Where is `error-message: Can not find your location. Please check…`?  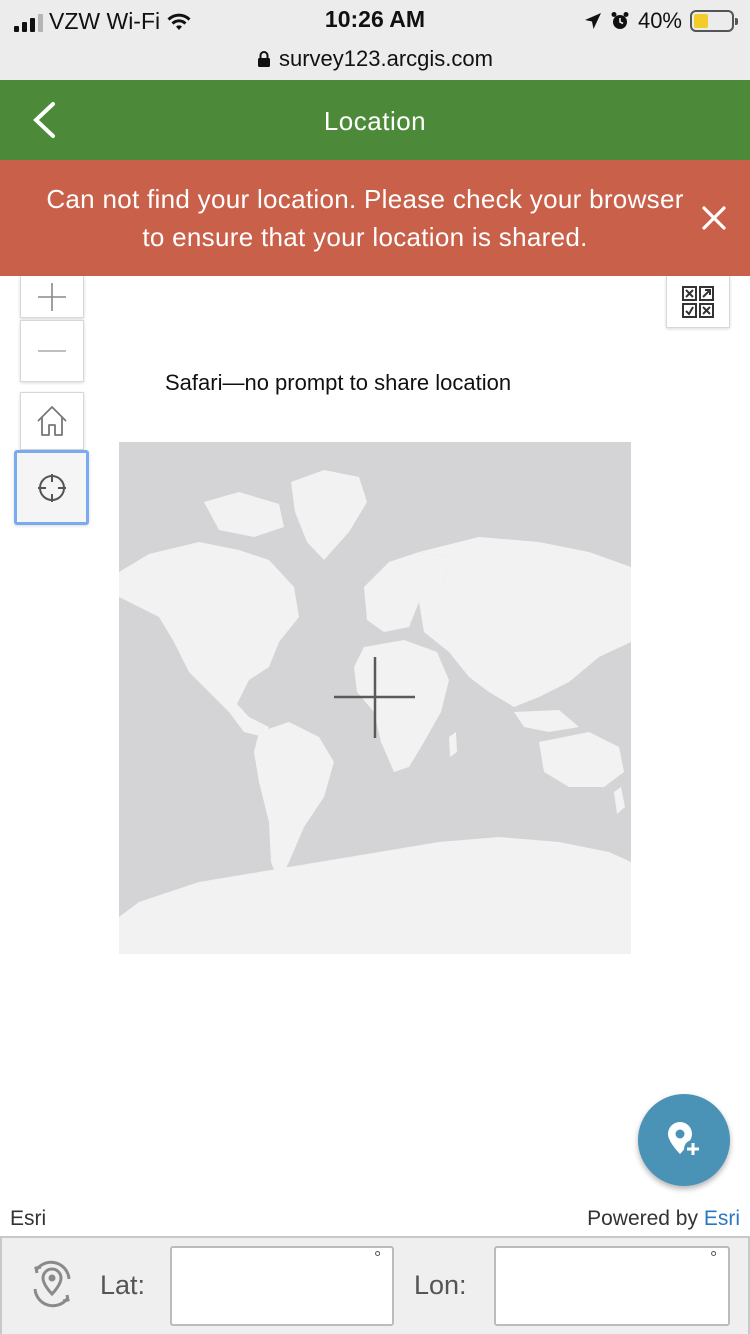
error-message: Can not find your location. Please check… is located at coordinates (365, 218).